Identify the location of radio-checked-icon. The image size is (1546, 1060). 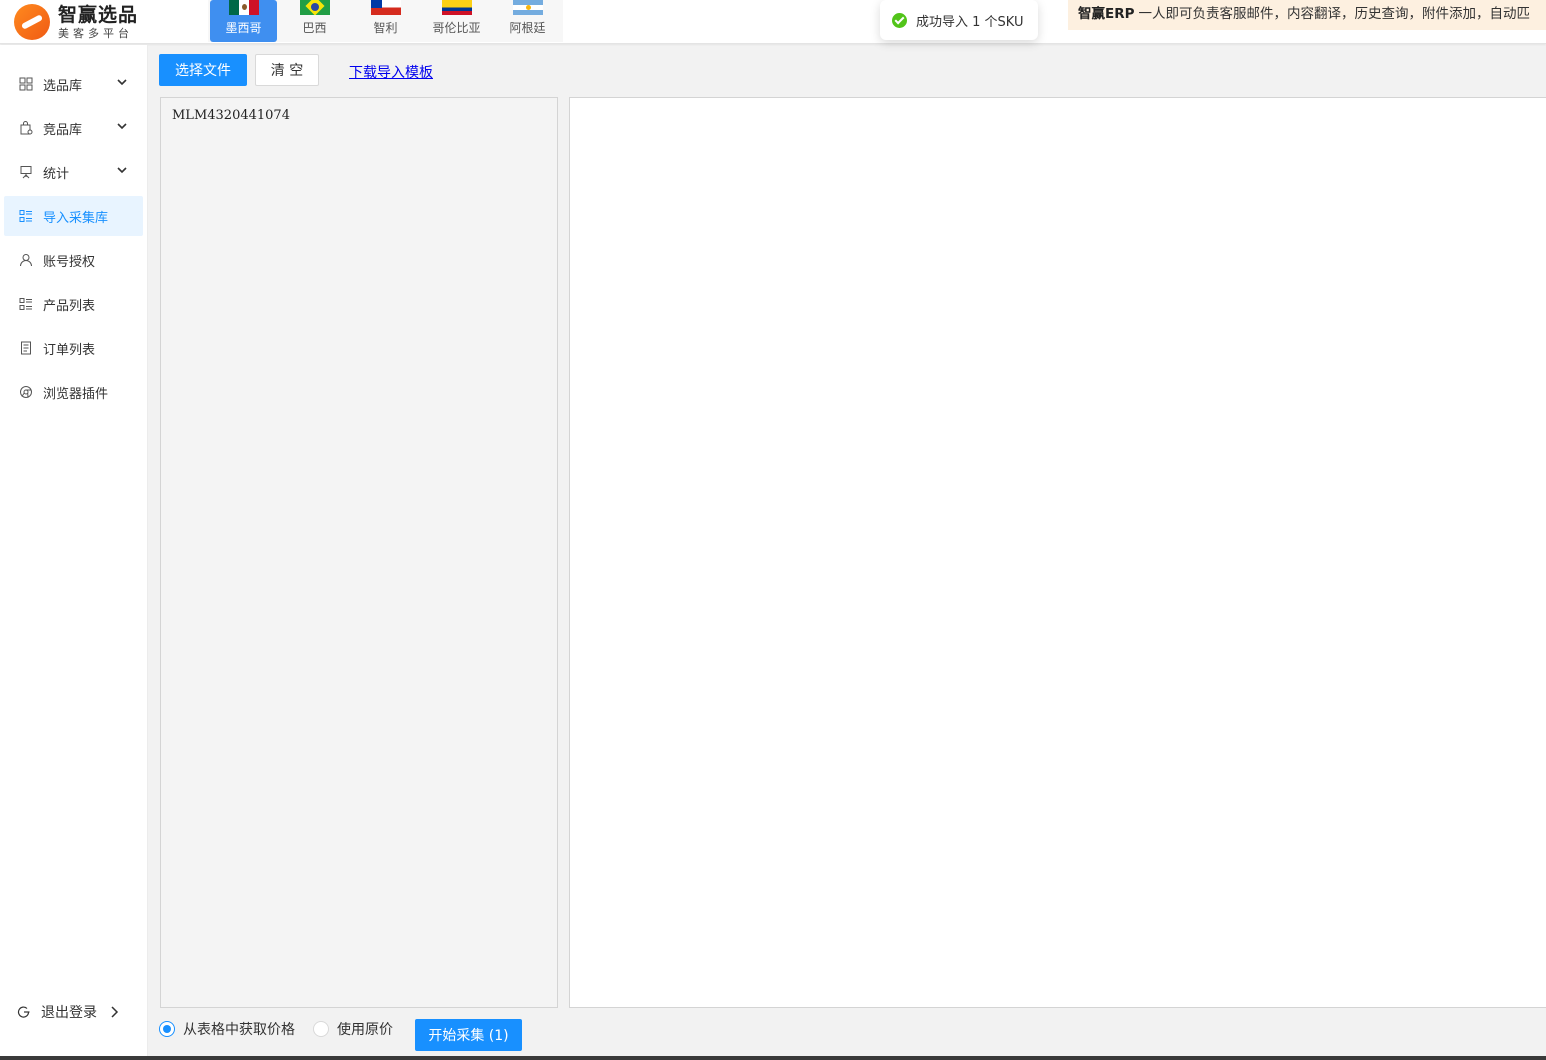
(167, 1029).